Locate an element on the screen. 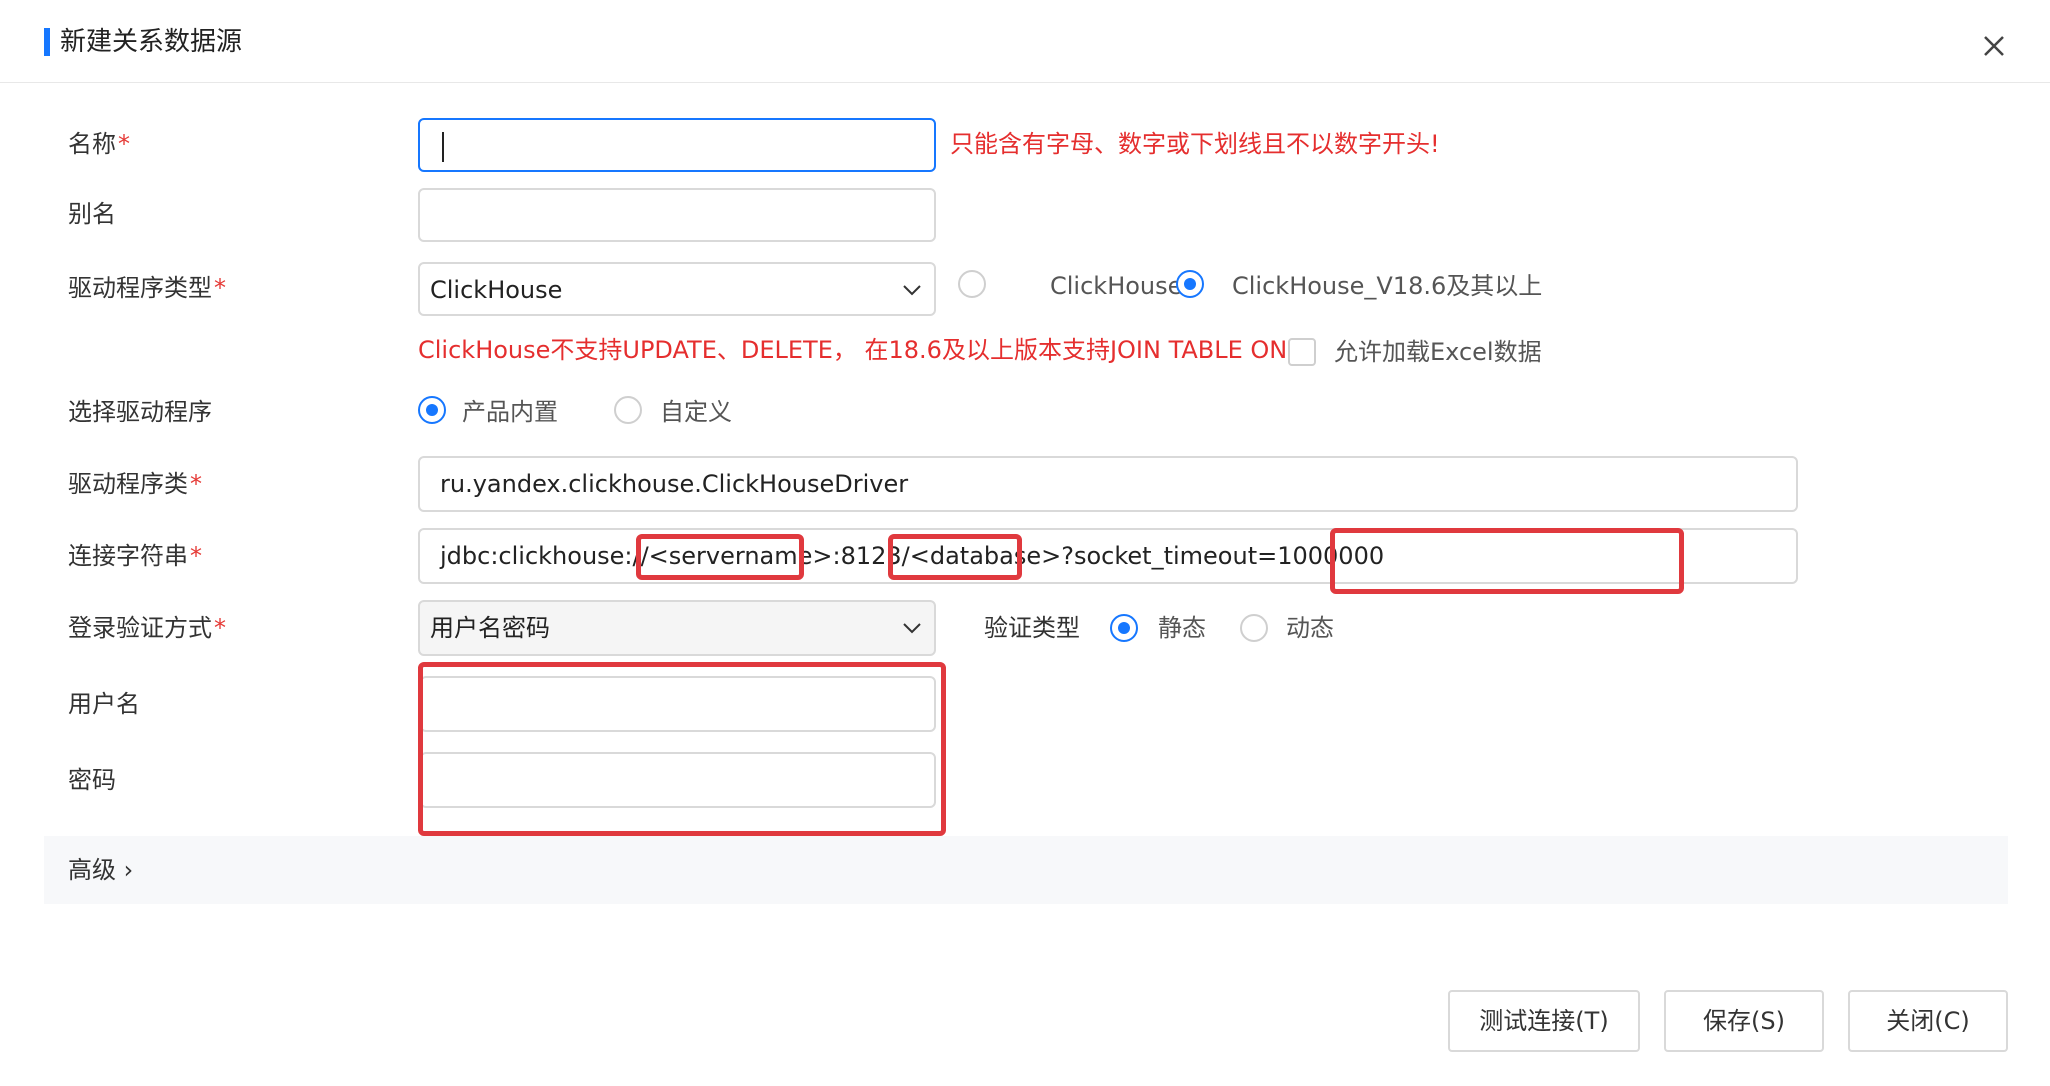  radio-dynamic is located at coordinates (1254, 628).